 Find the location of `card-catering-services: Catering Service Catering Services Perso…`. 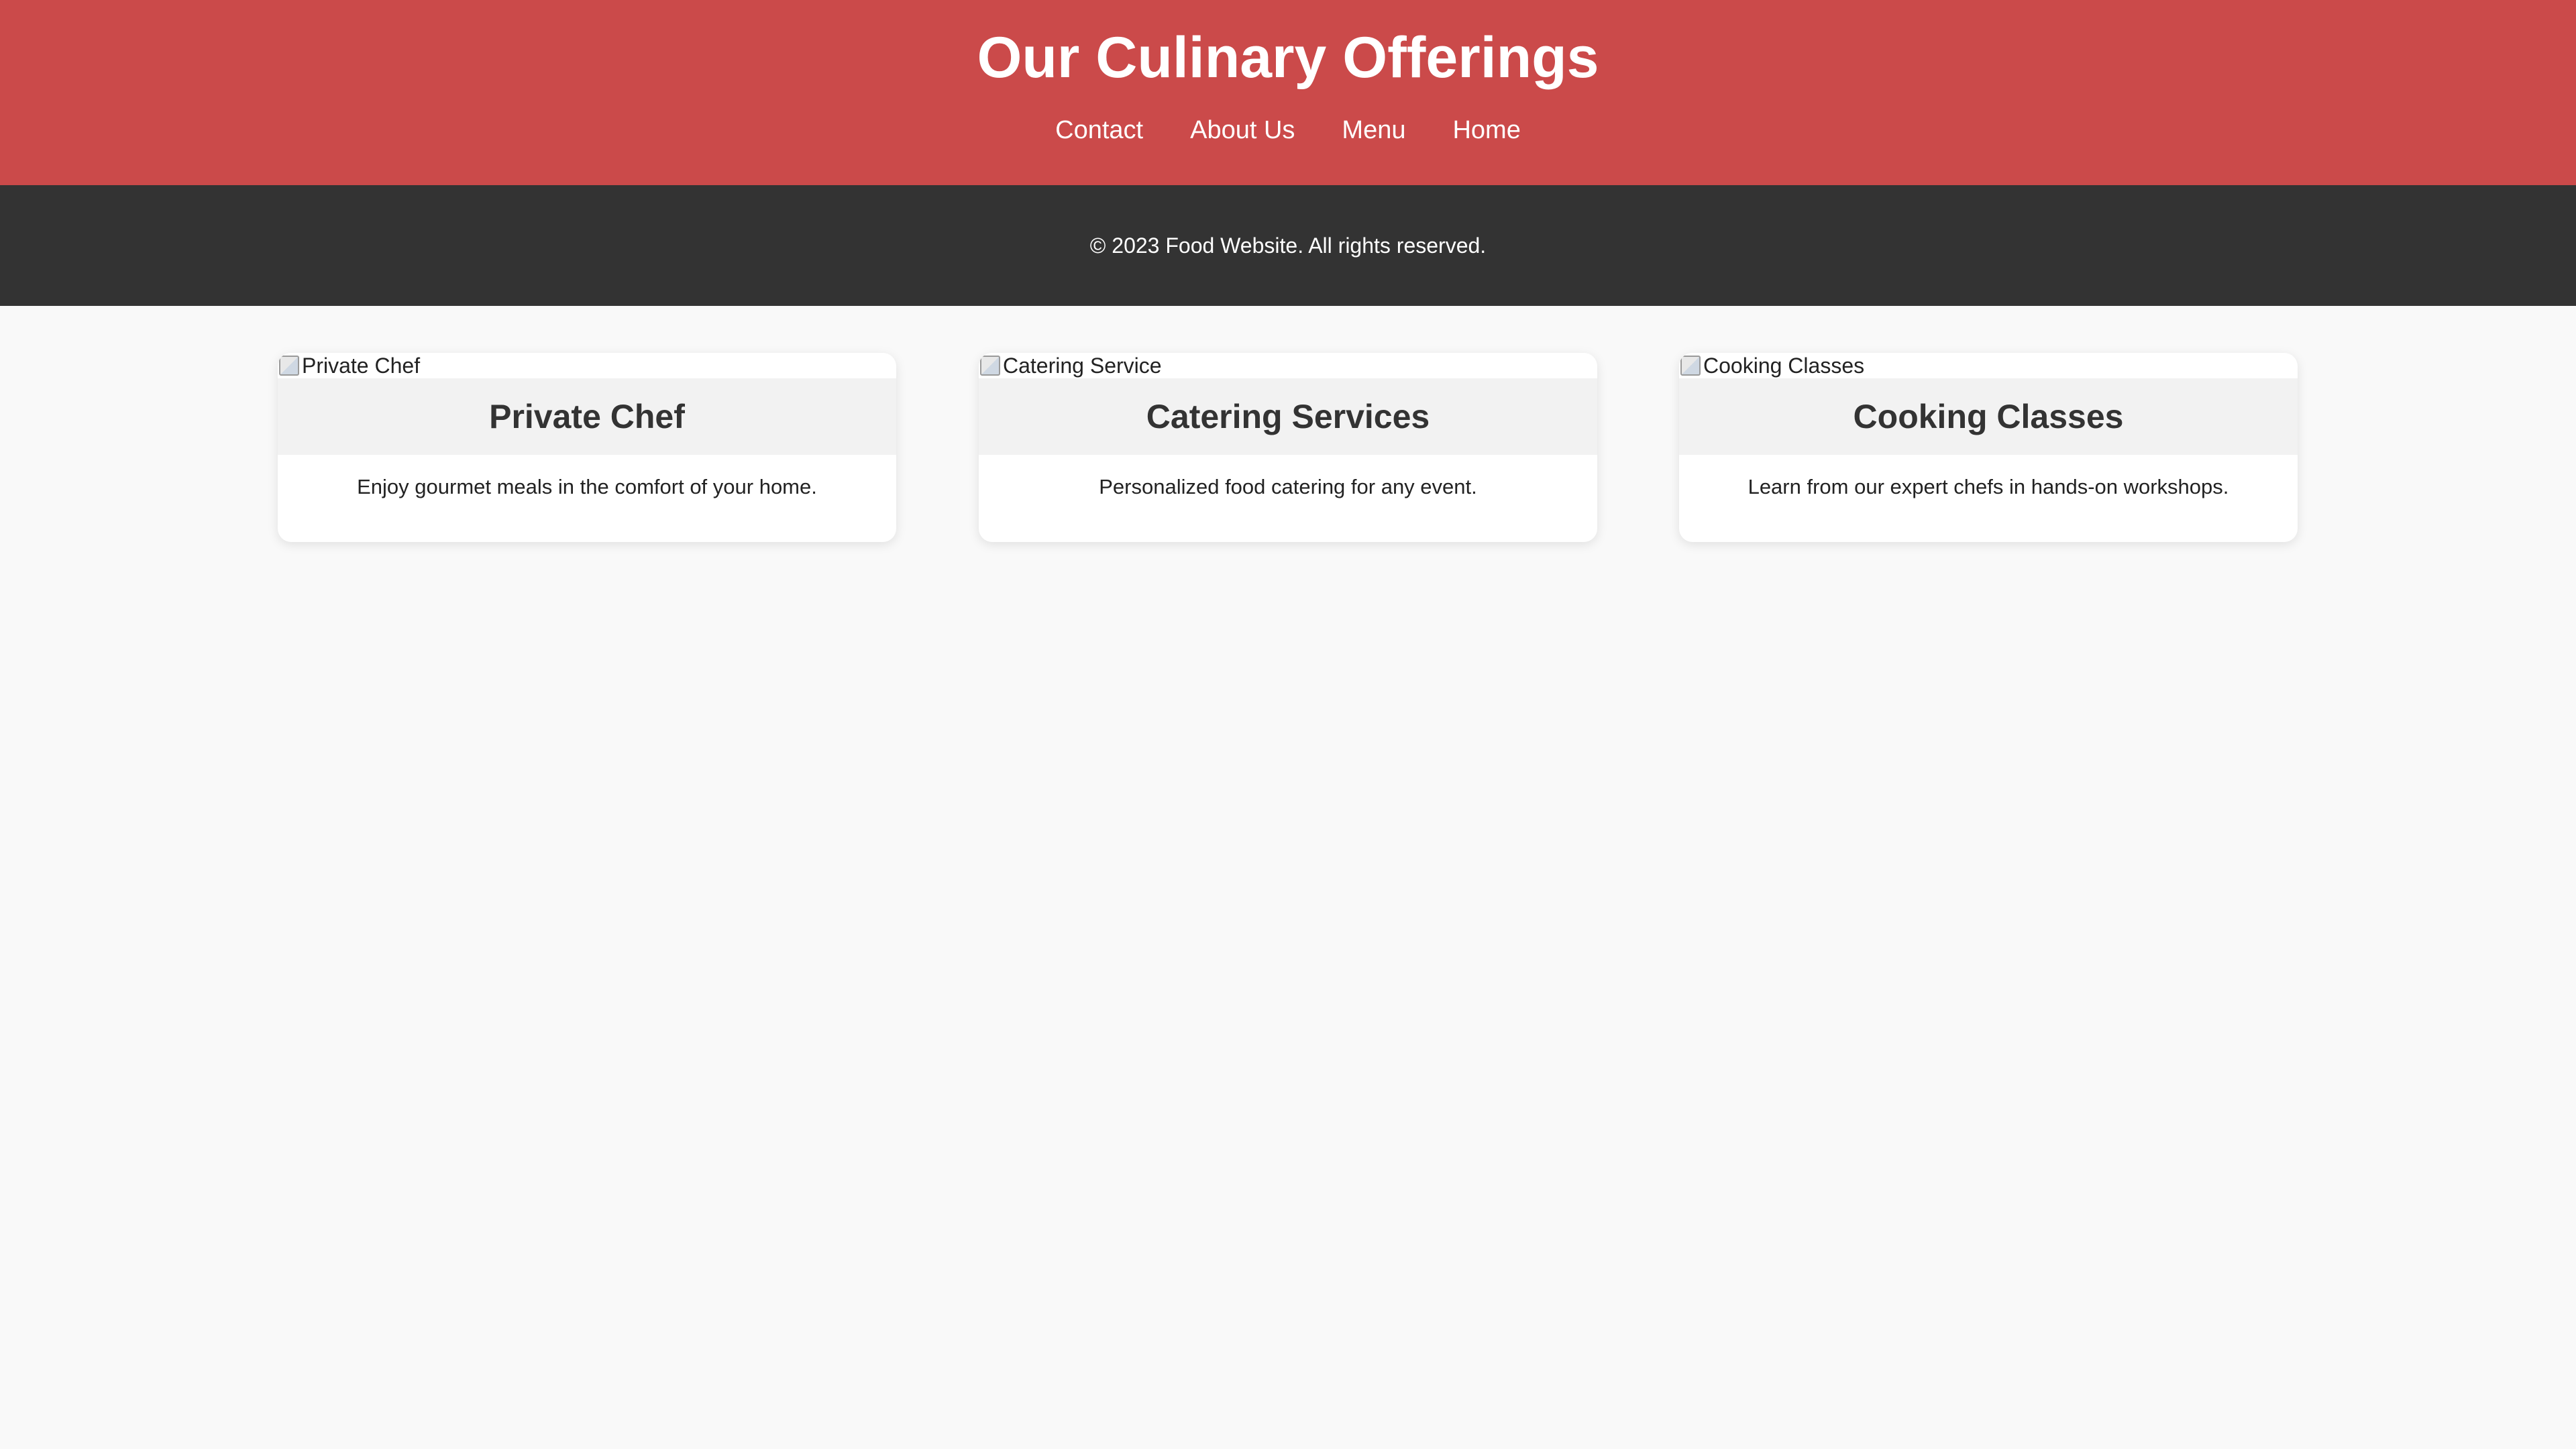

card-catering-services: Catering Service Catering Services Perso… is located at coordinates (1288, 447).